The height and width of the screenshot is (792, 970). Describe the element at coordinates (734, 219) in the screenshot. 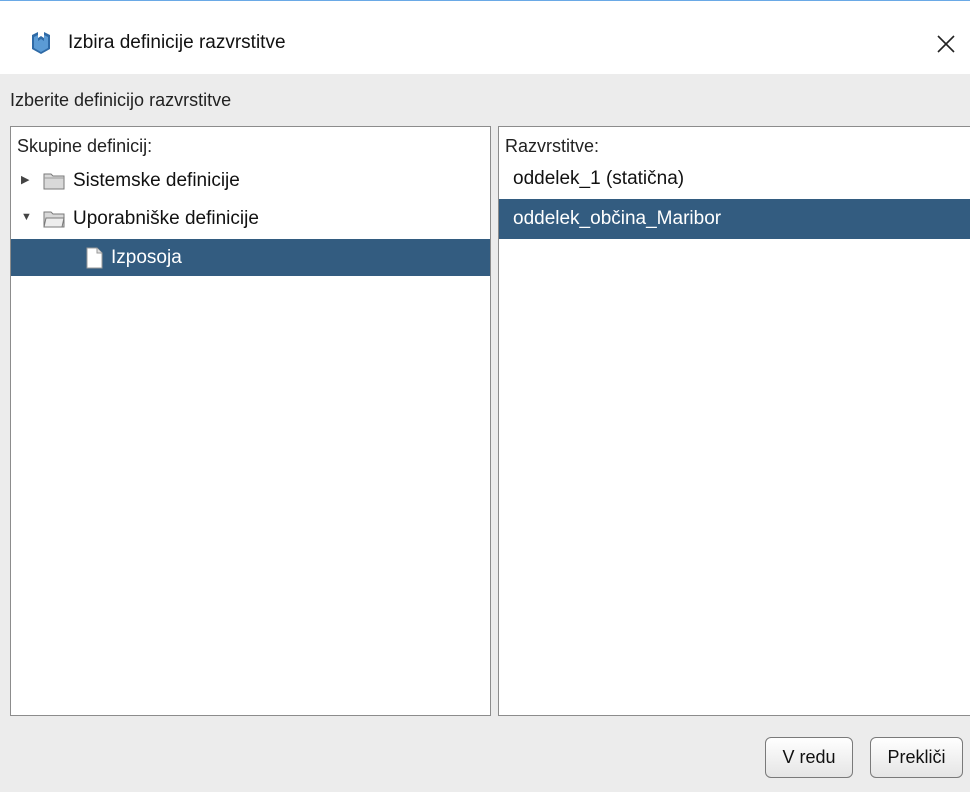

I see `list-item-selected: oddelek_občina_Maribor` at that location.